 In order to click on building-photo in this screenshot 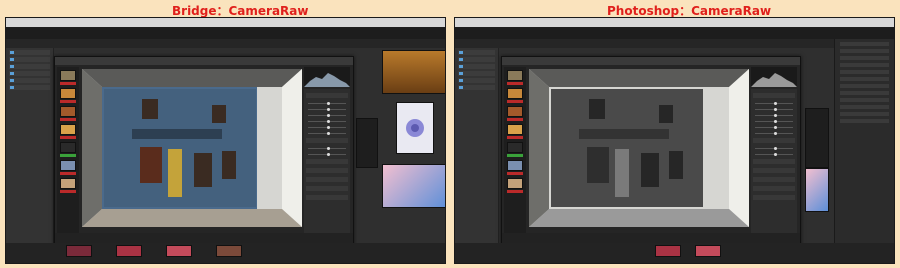, I will do `click(192, 148)`.